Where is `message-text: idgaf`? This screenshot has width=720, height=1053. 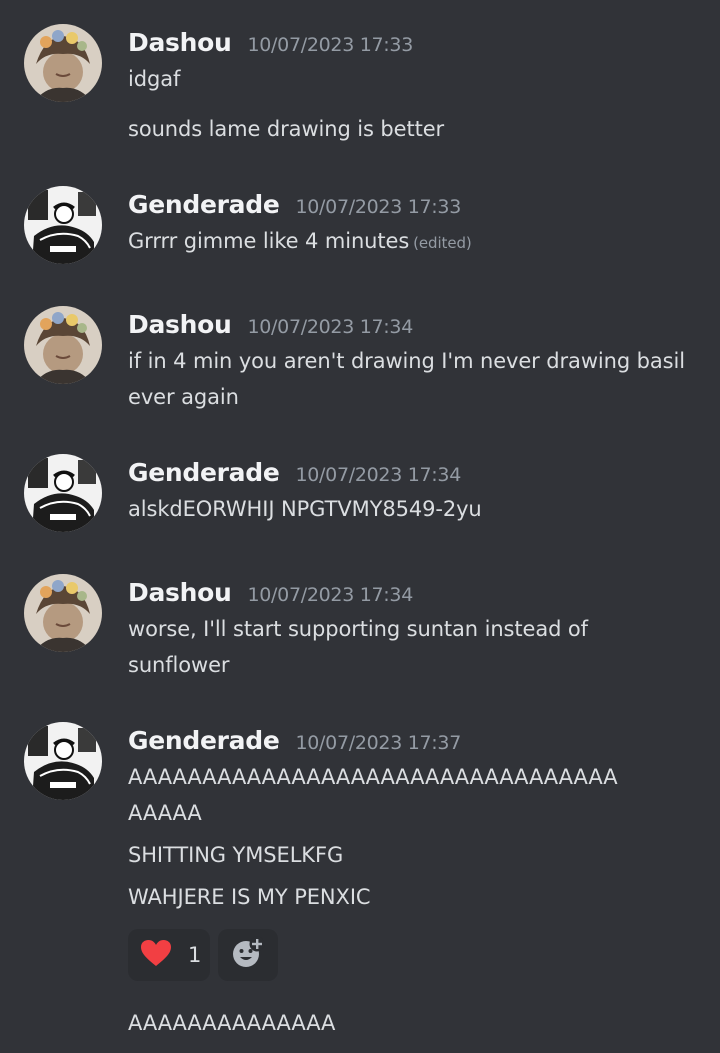
message-text: idgaf is located at coordinates (154, 79).